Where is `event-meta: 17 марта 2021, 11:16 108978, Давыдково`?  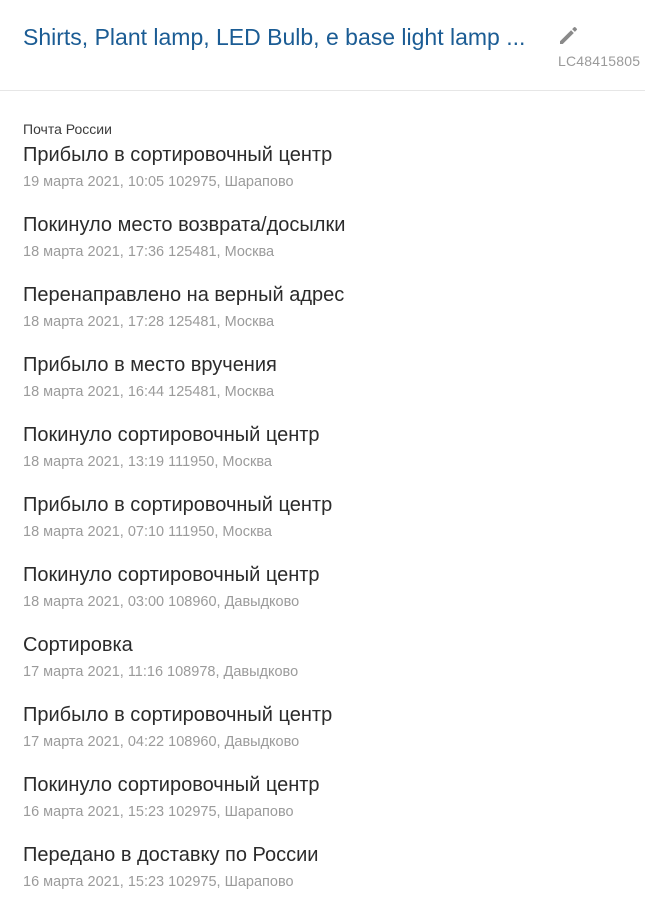 event-meta: 17 марта 2021, 11:16 108978, Давыдково is located at coordinates (161, 672).